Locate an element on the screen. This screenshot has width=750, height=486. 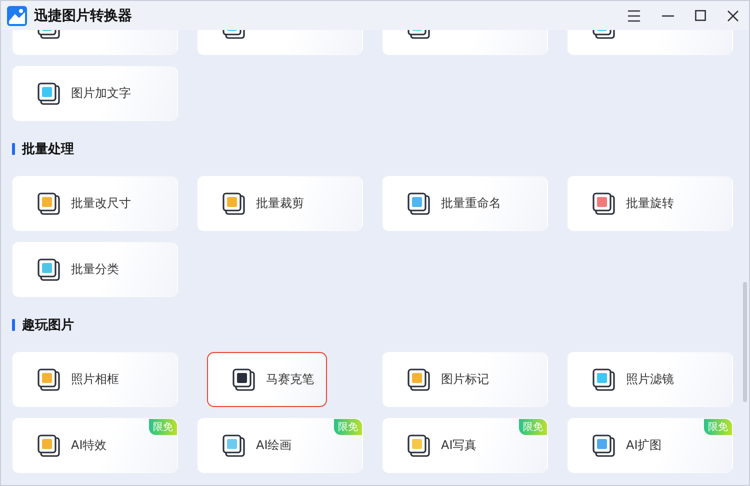
tool-card: AI绘画 限免 is located at coordinates (280, 445).